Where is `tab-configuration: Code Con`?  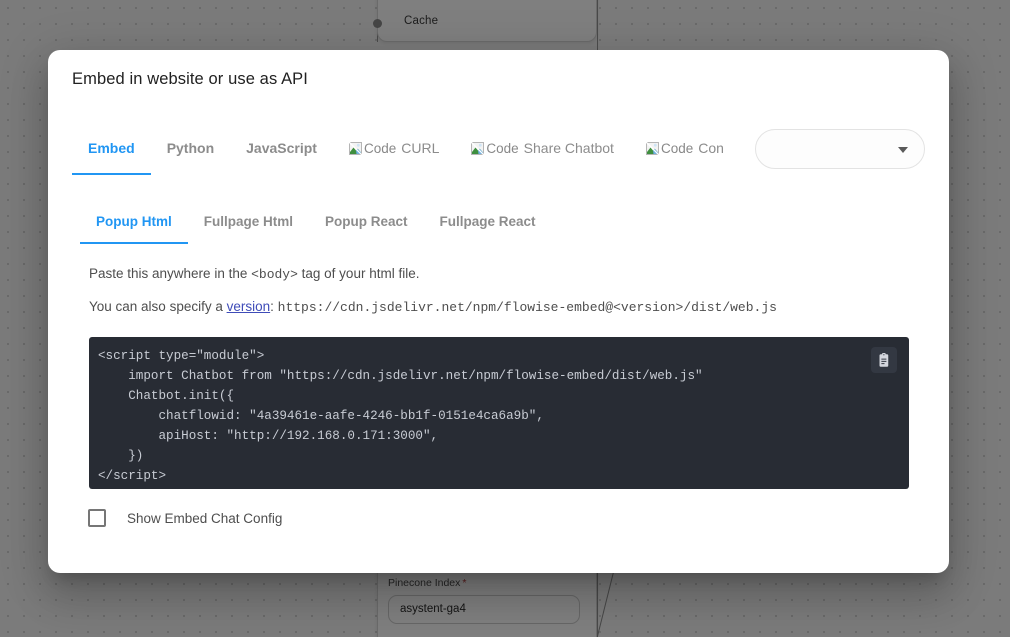 tab-configuration: Code Con is located at coordinates (685, 148).